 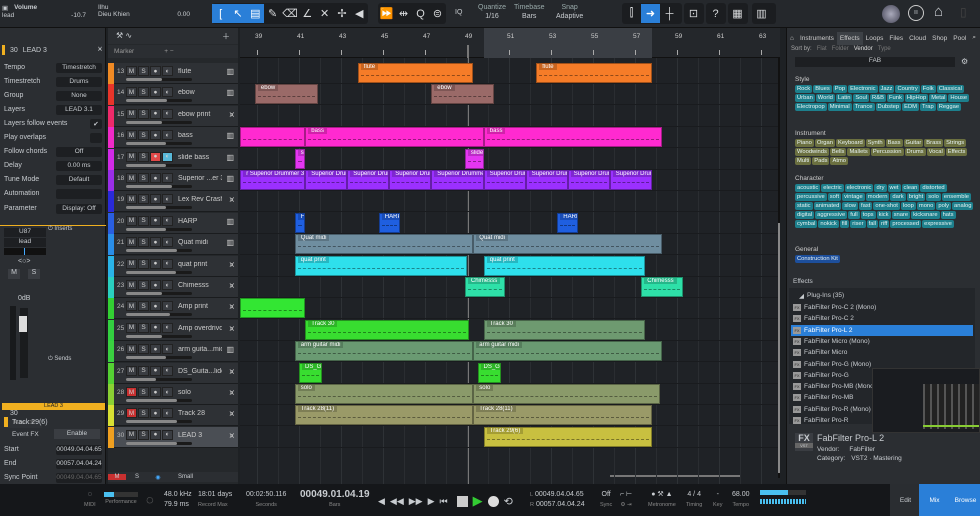 I want to click on tag: digital, so click(x=805, y=215).